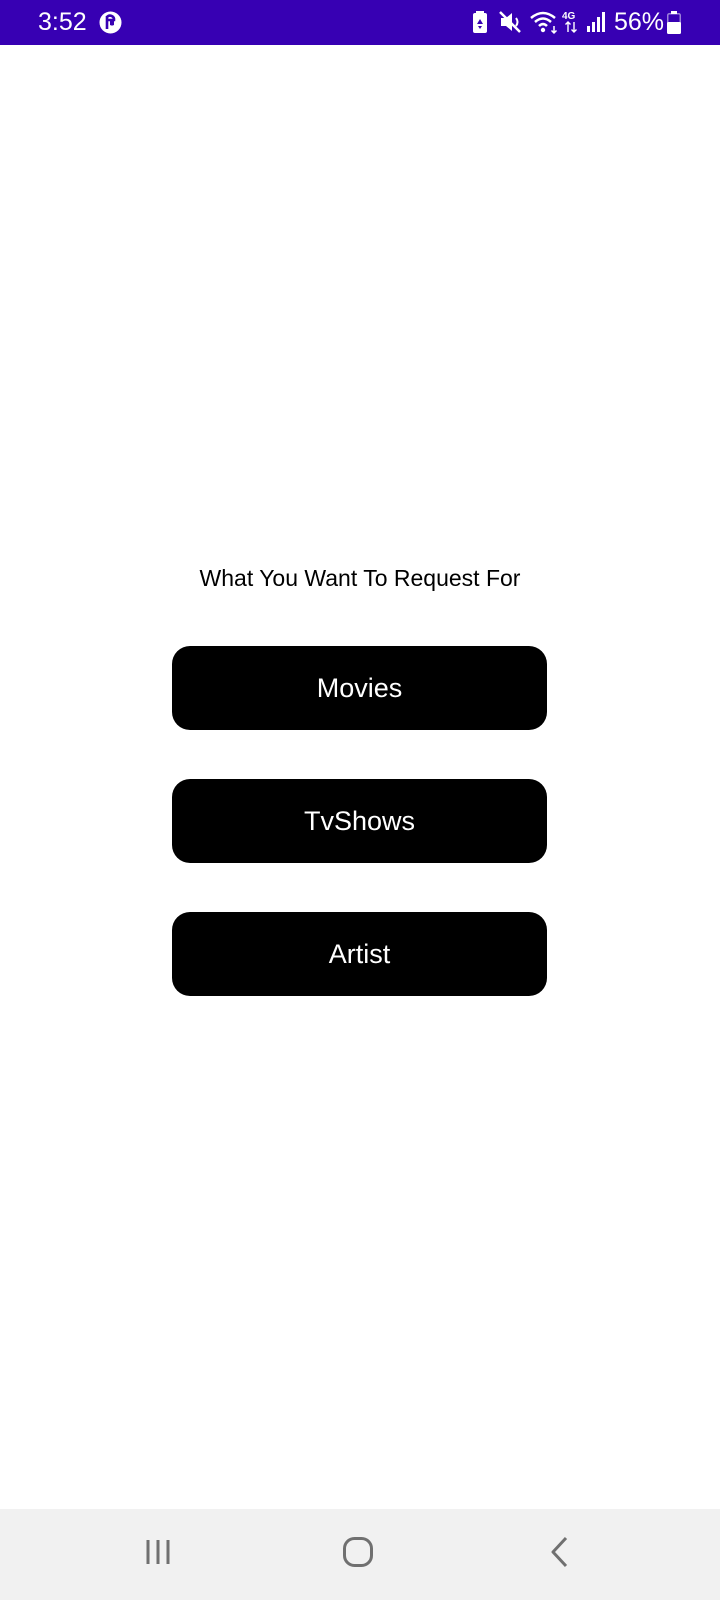 This screenshot has height=1600, width=720. Describe the element at coordinates (110, 22) in the screenshot. I see `pinwheel-icon` at that location.